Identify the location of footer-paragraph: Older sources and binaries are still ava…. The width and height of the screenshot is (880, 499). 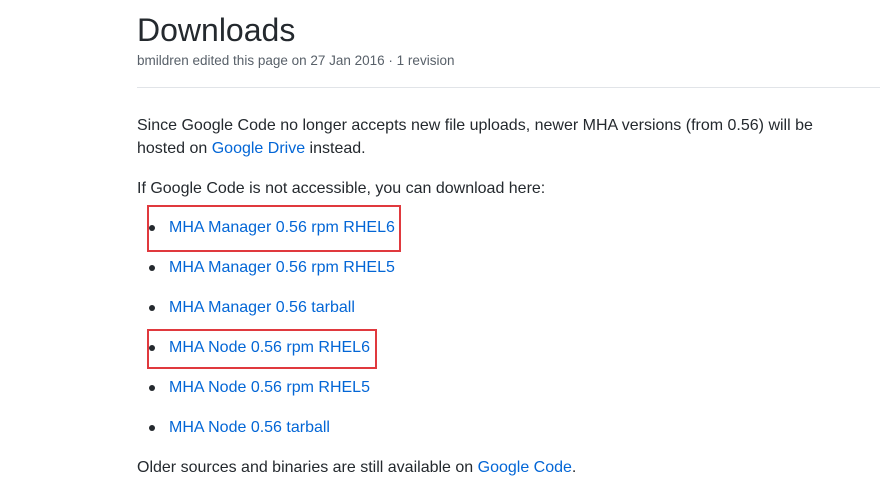
(356, 467).